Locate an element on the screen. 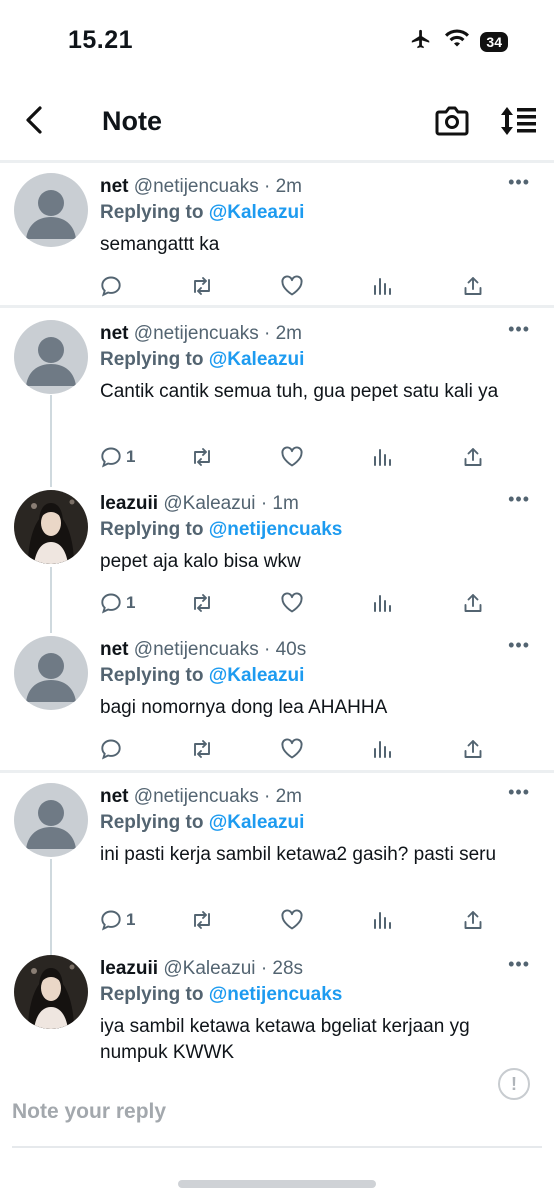 The height and width of the screenshot is (1200, 554). reply-count: 1 is located at coordinates (131, 602).